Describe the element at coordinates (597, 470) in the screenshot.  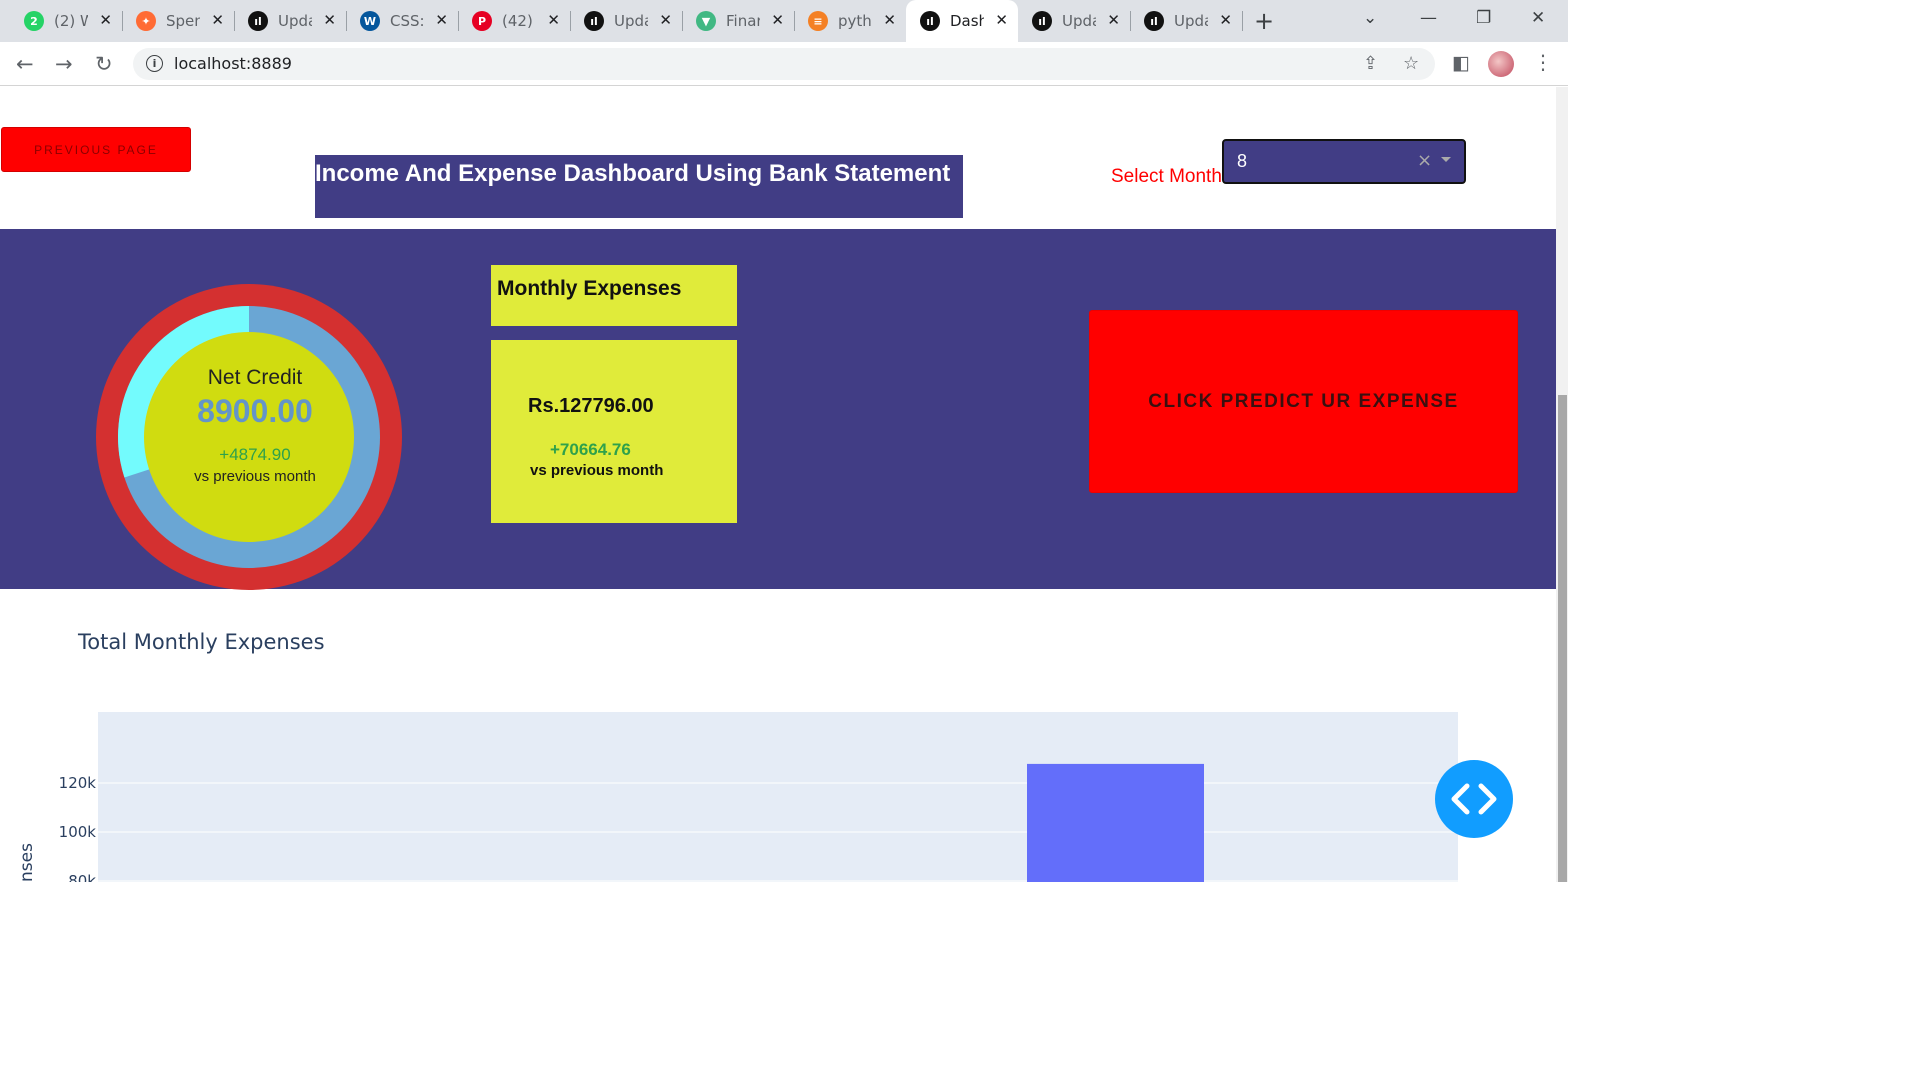
I see `monthly-expenses-vs-label: vs previous month` at that location.